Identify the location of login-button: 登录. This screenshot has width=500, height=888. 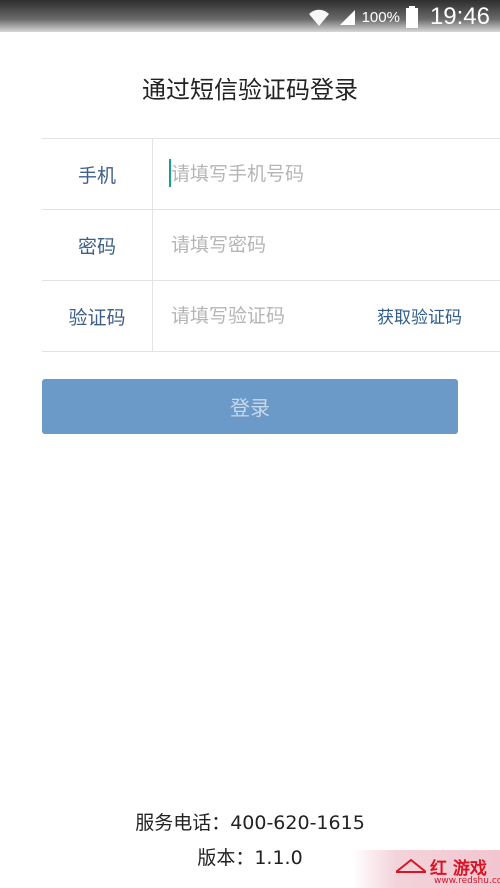
(250, 406).